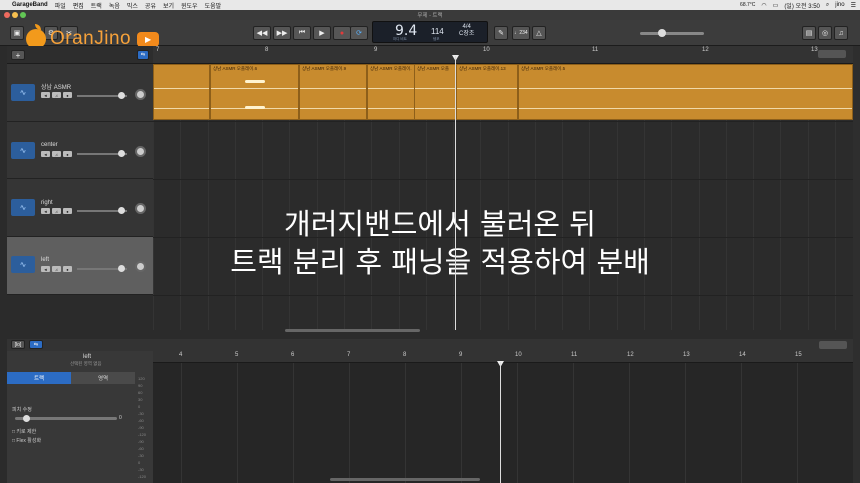 This screenshot has width=860, height=483. What do you see at coordinates (391, 92) in the screenshot?
I see `audio-region: 상남 ASMR 오플레이.` at bounding box center [391, 92].